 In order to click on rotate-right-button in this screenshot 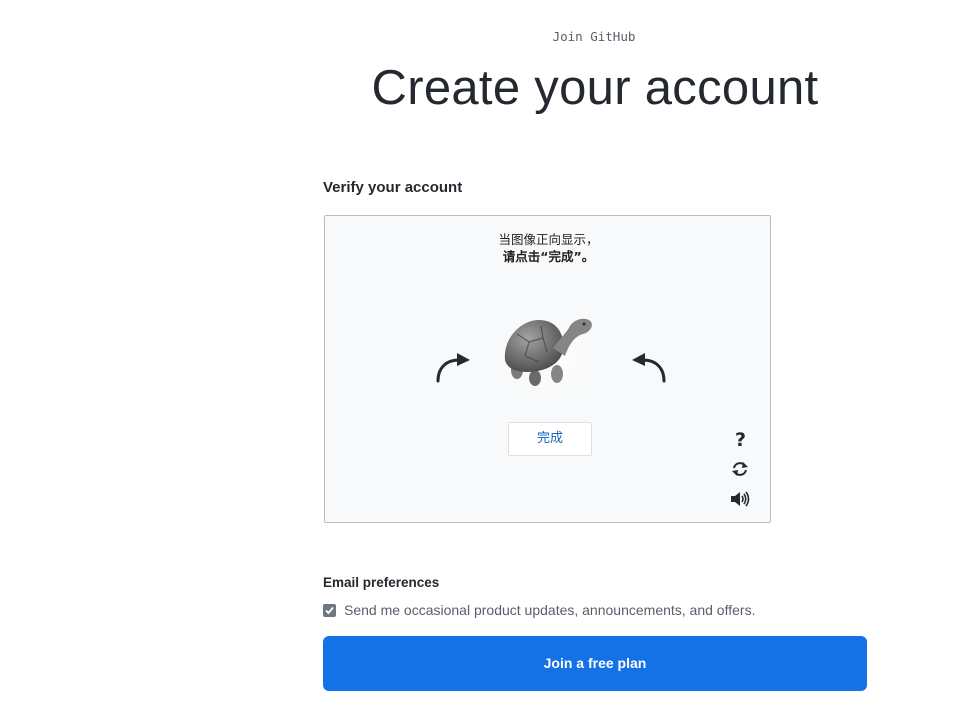, I will do `click(649, 366)`.